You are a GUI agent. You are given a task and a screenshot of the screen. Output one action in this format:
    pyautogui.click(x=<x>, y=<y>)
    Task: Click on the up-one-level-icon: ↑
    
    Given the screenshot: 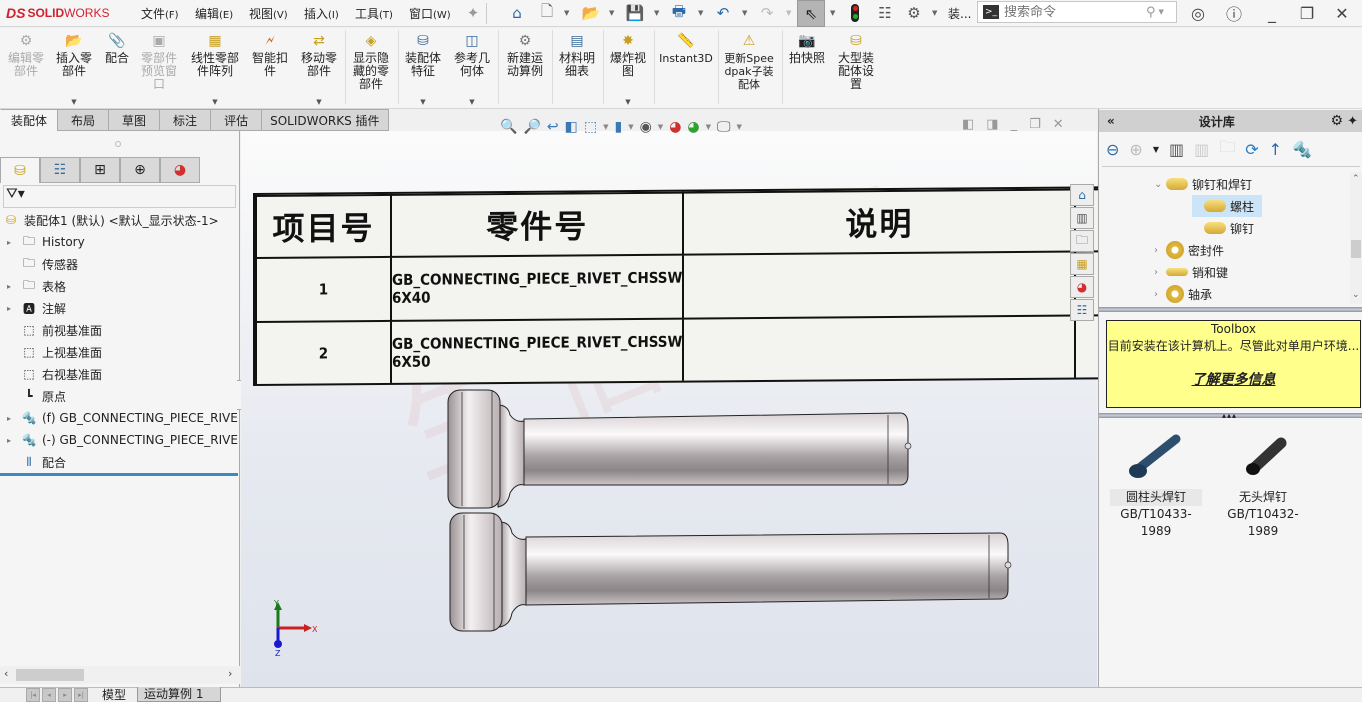 What is the action you would take?
    pyautogui.click(x=1275, y=149)
    